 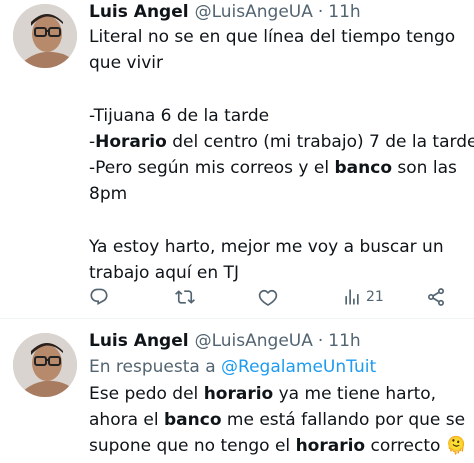 I want to click on views-icon, so click(x=352, y=297).